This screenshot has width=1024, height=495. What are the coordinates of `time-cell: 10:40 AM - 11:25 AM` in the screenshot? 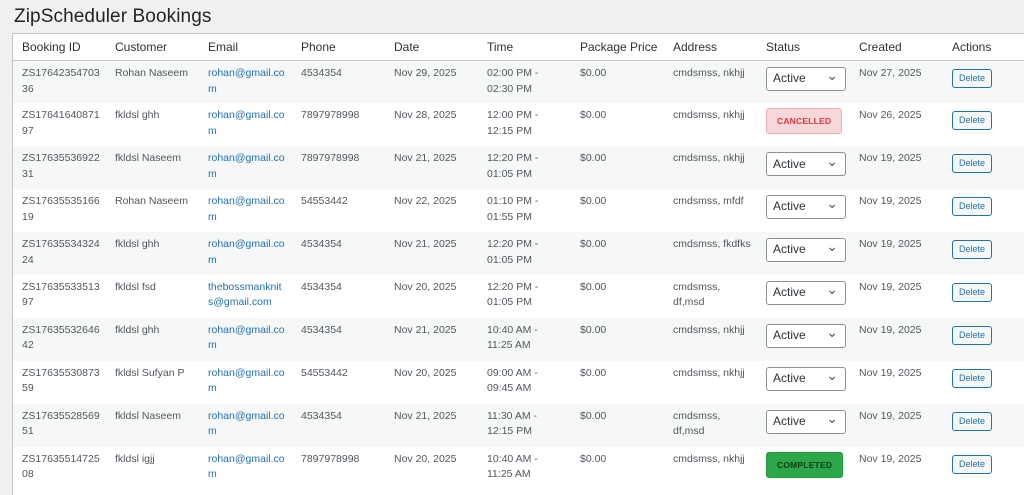 It's located at (524, 339).